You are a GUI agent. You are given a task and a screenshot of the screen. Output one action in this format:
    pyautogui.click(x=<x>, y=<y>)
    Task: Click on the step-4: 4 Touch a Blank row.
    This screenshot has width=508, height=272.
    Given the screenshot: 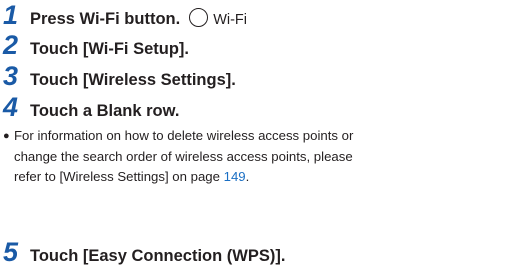 What is the action you would take?
    pyautogui.click(x=91, y=107)
    